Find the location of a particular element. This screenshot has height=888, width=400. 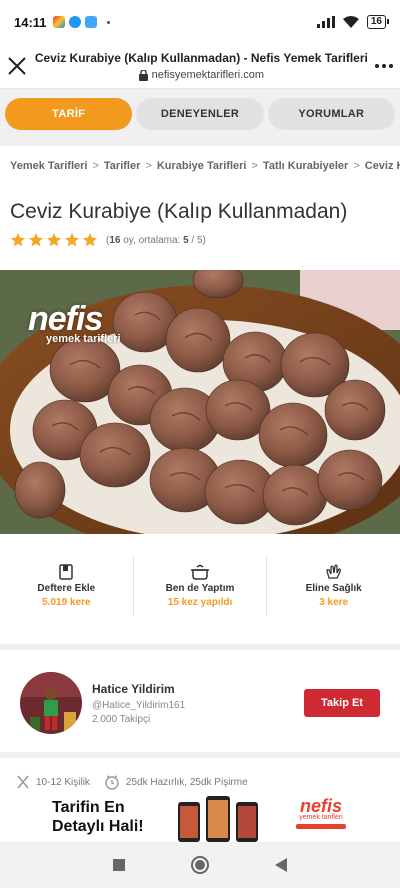

author-photo is located at coordinates (51, 703).